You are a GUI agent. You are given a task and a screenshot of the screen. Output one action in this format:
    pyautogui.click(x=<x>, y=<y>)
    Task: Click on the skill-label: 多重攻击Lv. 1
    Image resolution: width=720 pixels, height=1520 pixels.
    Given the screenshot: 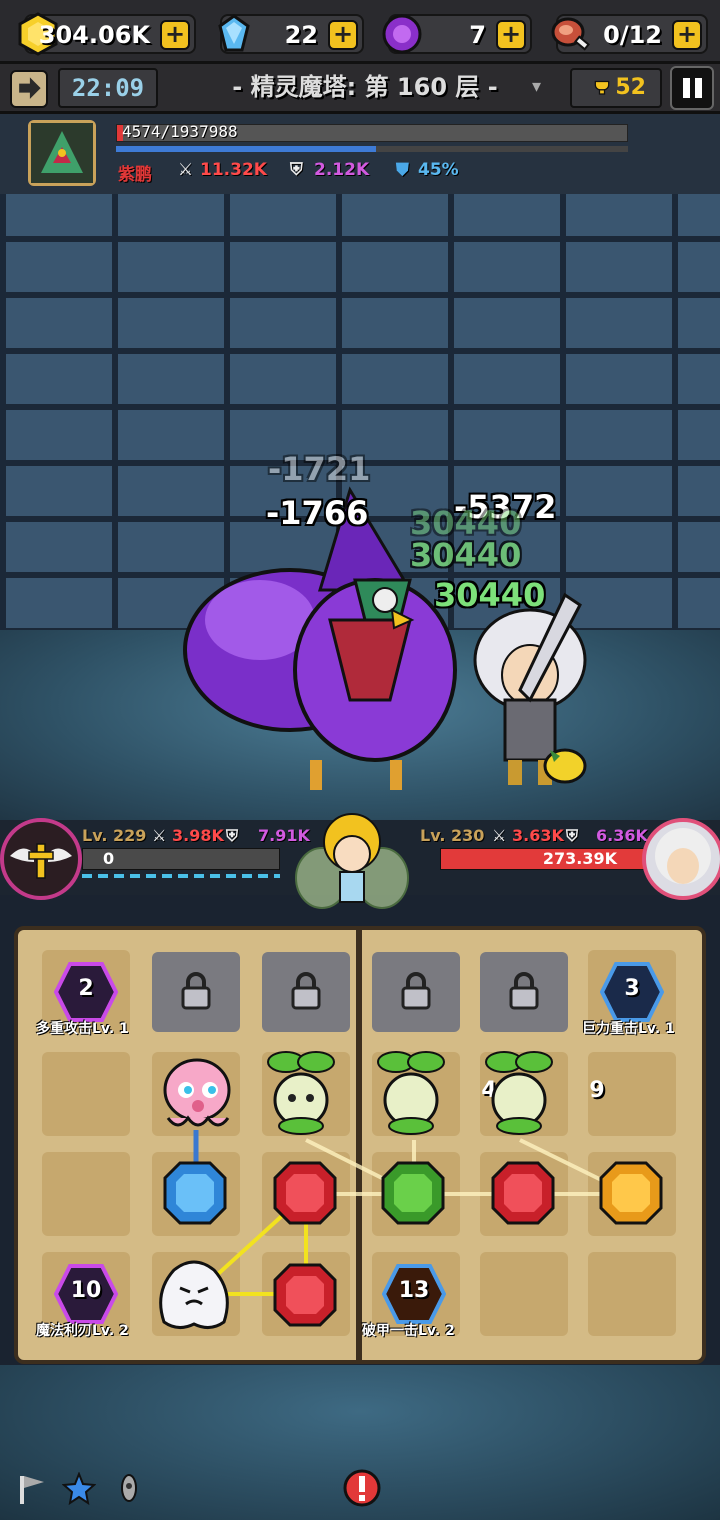 What is the action you would take?
    pyautogui.click(x=82, y=1029)
    